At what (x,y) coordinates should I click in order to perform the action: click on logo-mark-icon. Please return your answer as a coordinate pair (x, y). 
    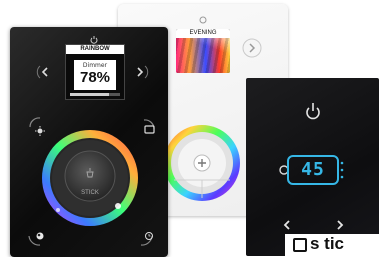
    Looking at the image, I should click on (300, 245).